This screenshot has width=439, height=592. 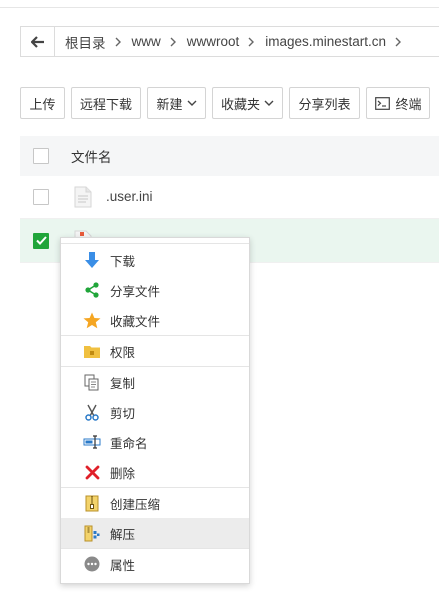 I want to click on upload-button: 上传, so click(x=42, y=103).